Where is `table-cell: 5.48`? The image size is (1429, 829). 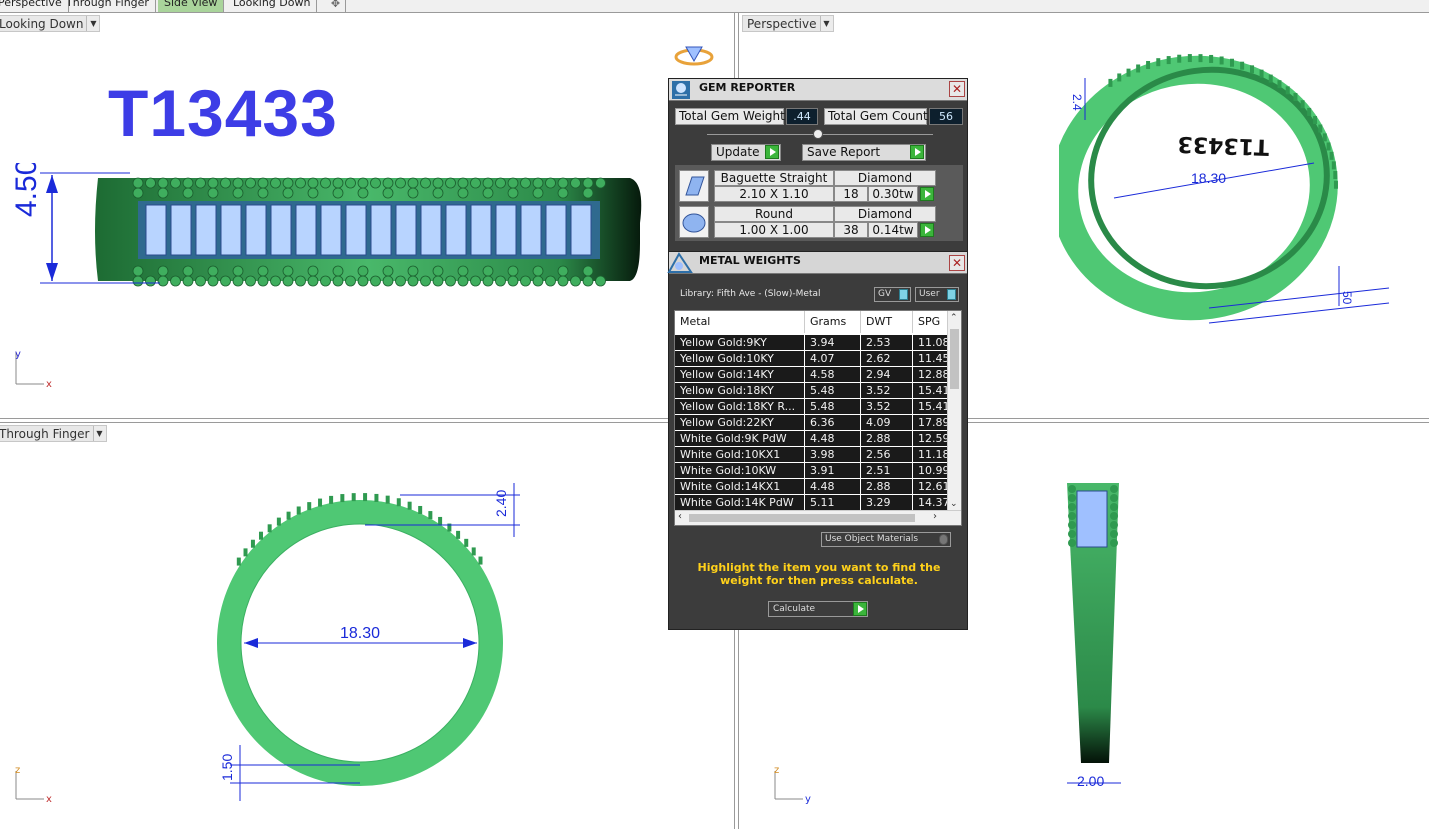
table-cell: 5.48 is located at coordinates (832, 390).